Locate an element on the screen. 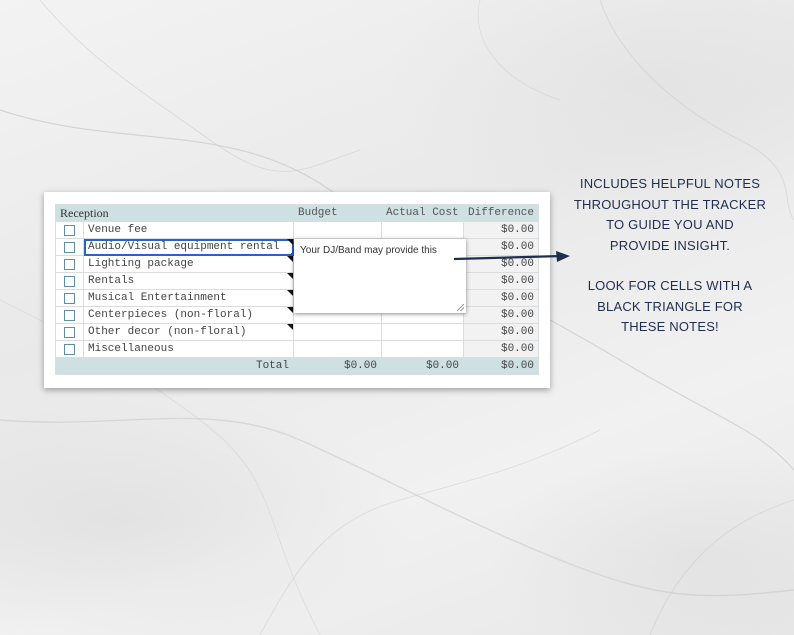  difference-column-header: Difference is located at coordinates (501, 213).